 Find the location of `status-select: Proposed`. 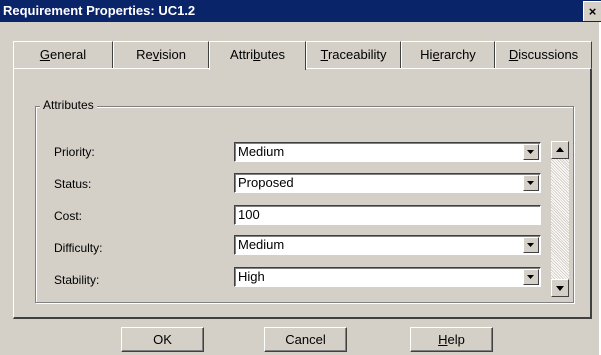

status-select: Proposed is located at coordinates (387, 183).